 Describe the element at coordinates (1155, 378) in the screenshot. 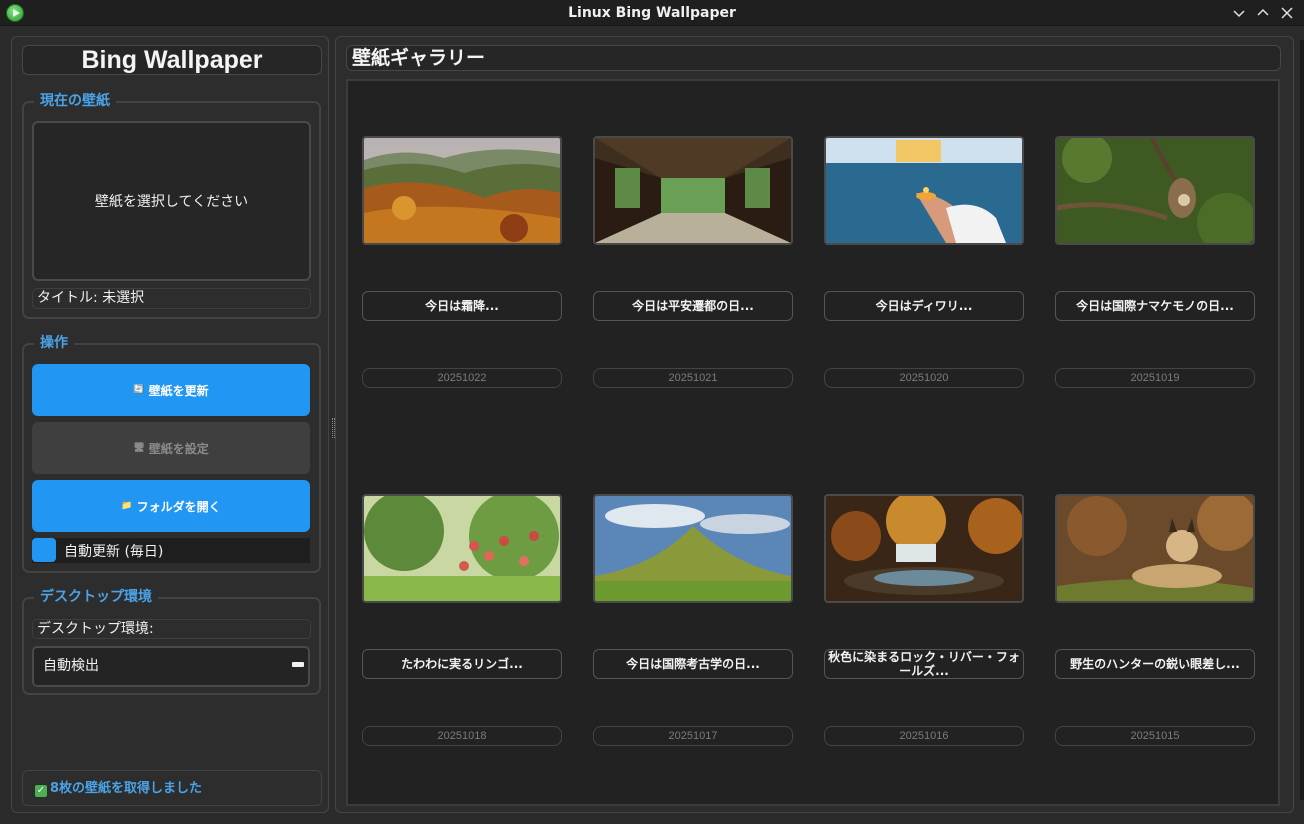

I see `wallpaper-date: 20251019` at that location.